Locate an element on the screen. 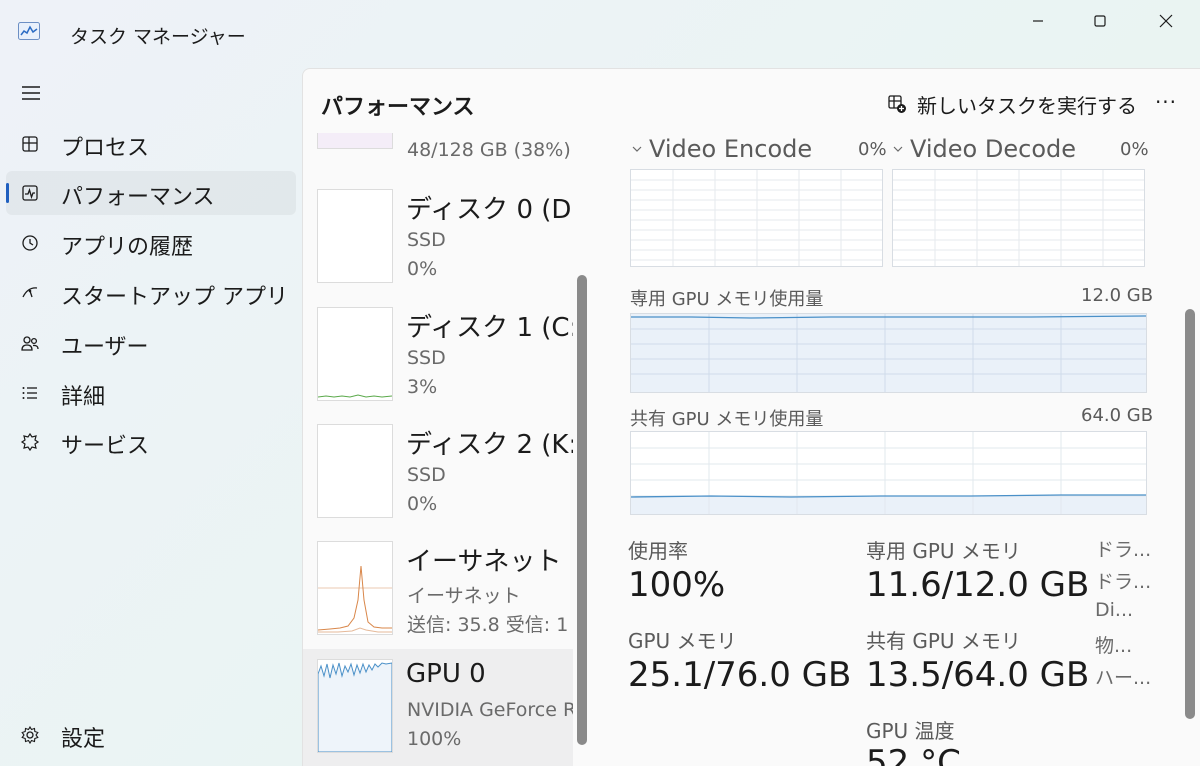  history-icon is located at coordinates (30, 243).